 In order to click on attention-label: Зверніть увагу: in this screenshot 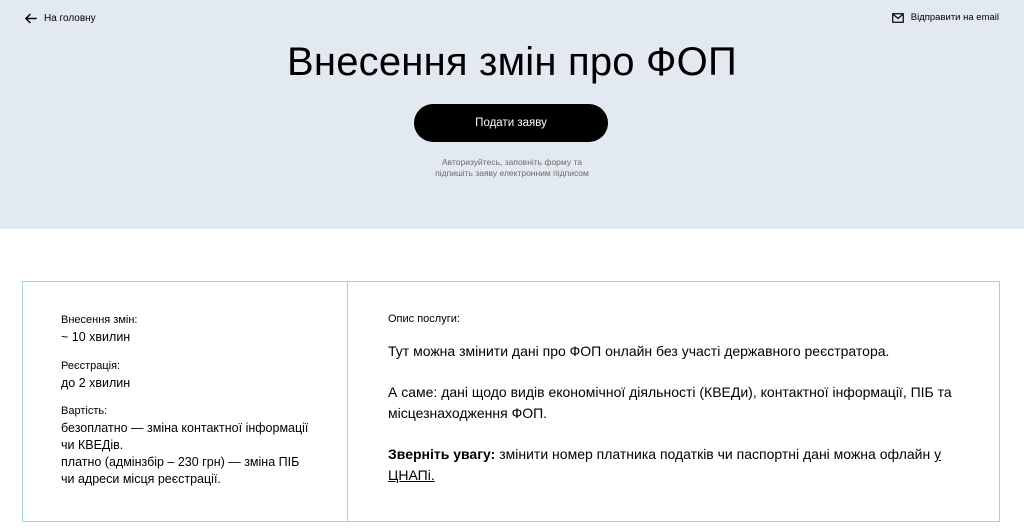, I will do `click(442, 454)`.